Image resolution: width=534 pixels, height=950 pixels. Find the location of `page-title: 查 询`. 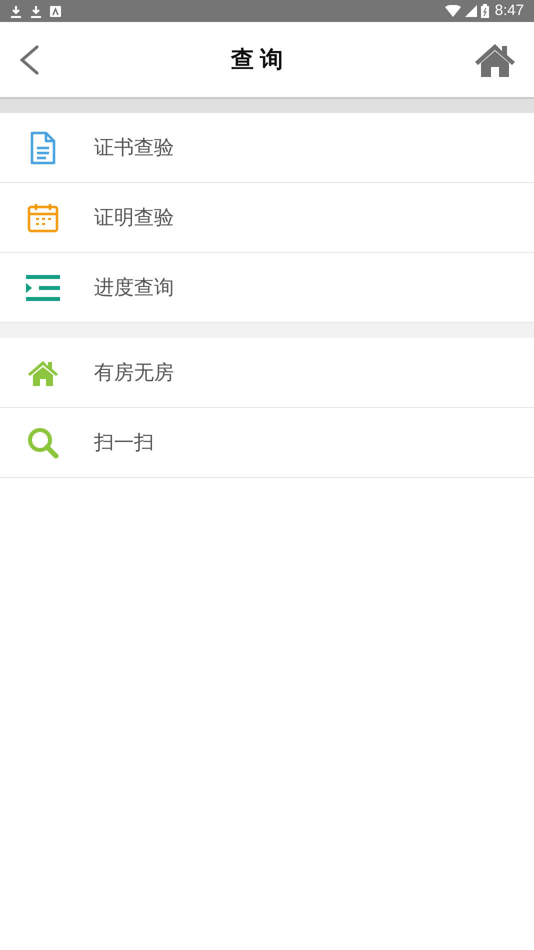

page-title: 查 询 is located at coordinates (257, 59).